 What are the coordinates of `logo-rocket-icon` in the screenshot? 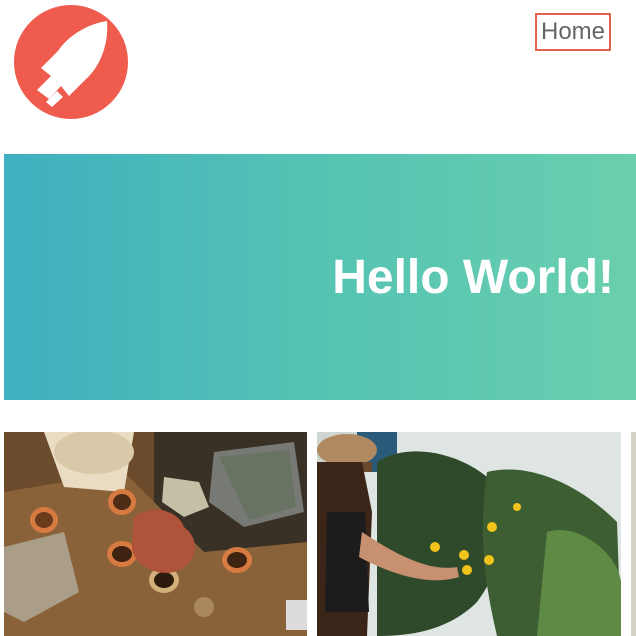 It's located at (71, 62).